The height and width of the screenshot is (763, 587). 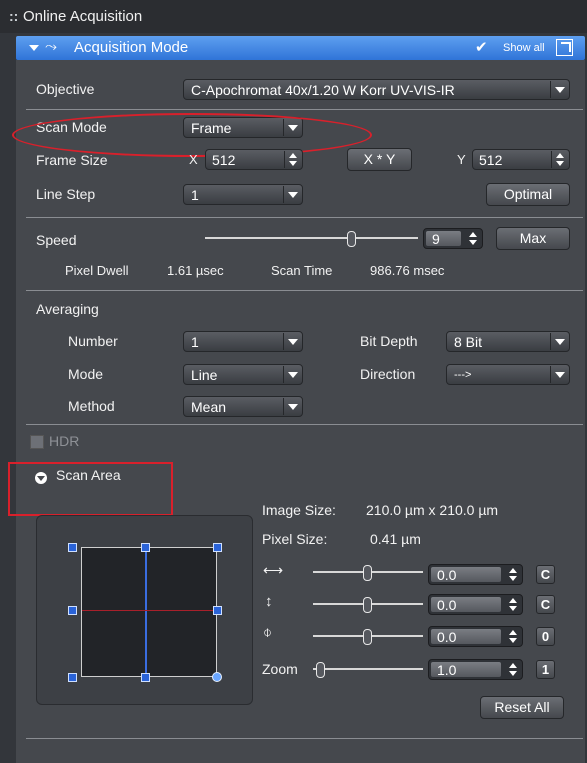 I want to click on frame-size-label: Frame Size, so click(x=72, y=160).